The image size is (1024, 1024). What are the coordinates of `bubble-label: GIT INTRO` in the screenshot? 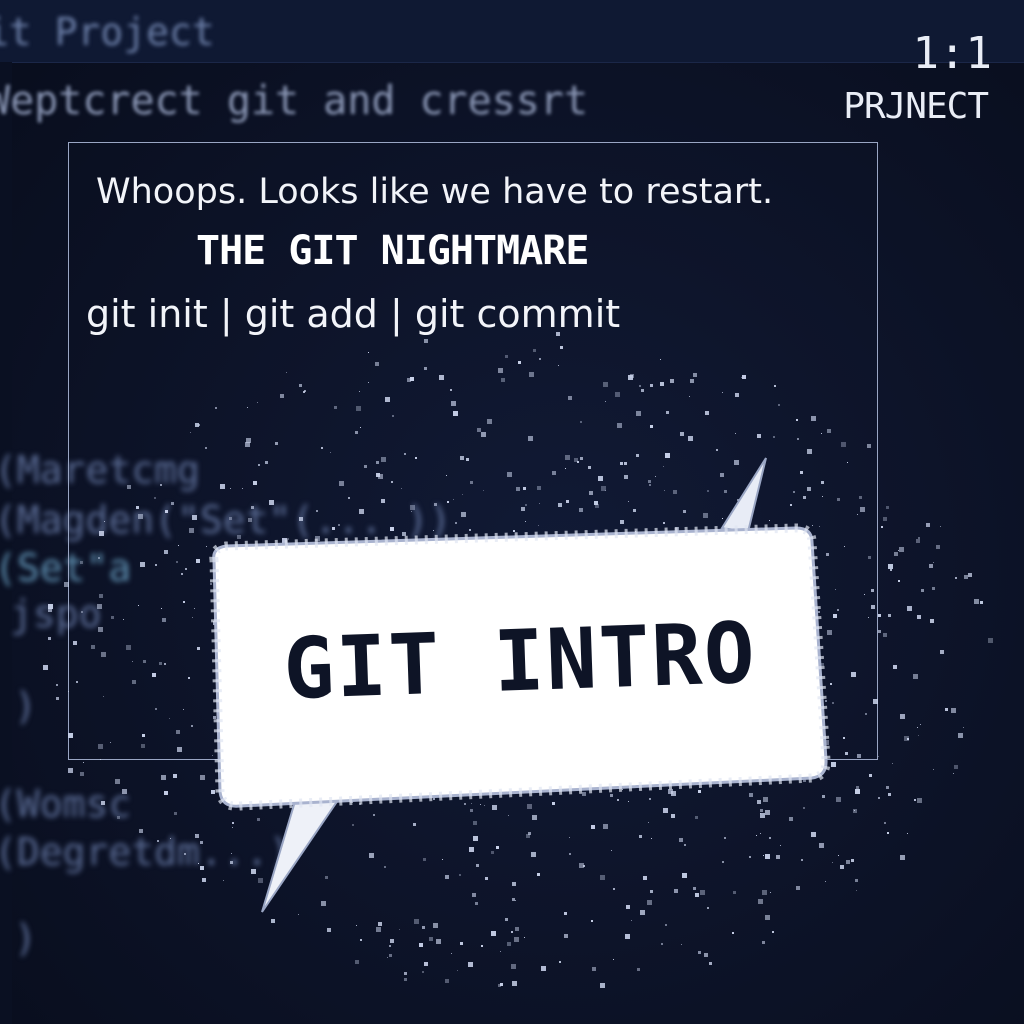 It's located at (520, 661).